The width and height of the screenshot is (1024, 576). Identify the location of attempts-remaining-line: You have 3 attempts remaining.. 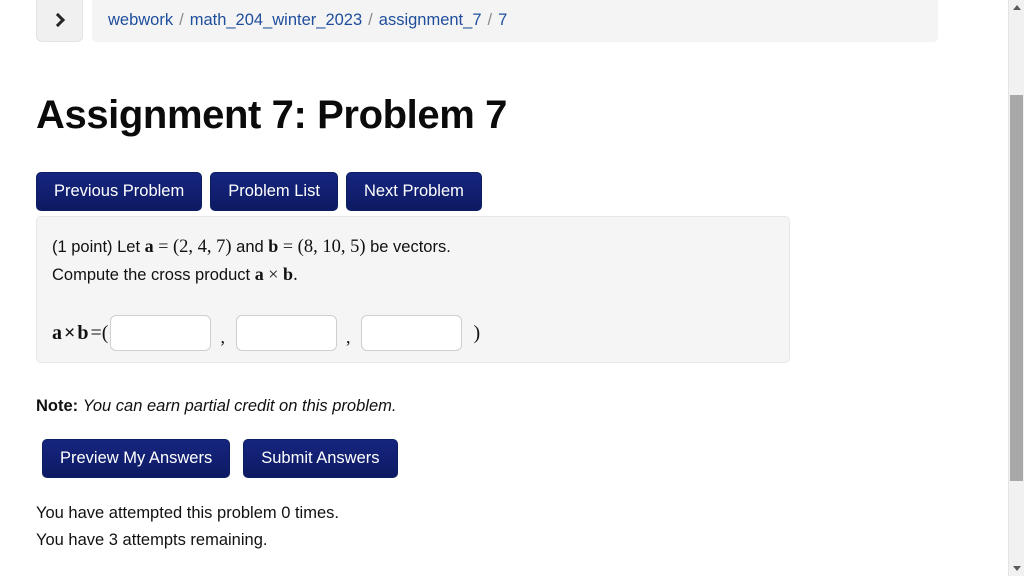
(152, 540).